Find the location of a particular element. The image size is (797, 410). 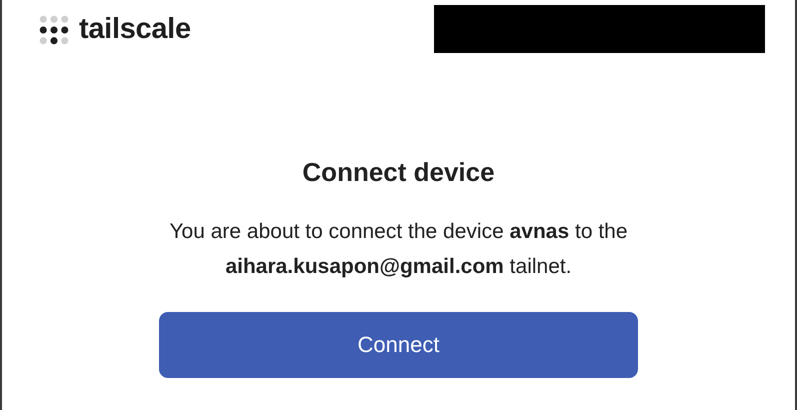

logo-wordmark: tailscale is located at coordinates (135, 29).